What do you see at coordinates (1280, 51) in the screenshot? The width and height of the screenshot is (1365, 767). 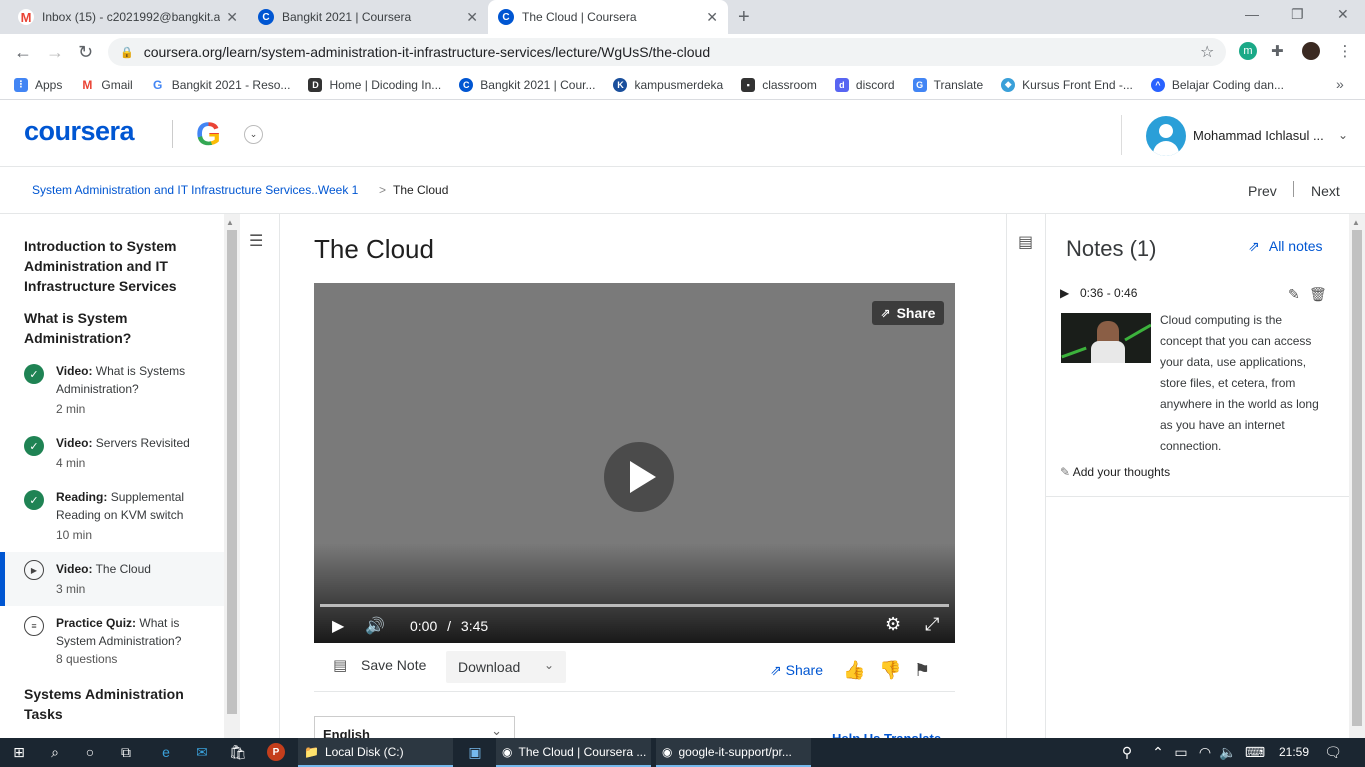 I see `extensions-puzzle-icon: ✚` at bounding box center [1280, 51].